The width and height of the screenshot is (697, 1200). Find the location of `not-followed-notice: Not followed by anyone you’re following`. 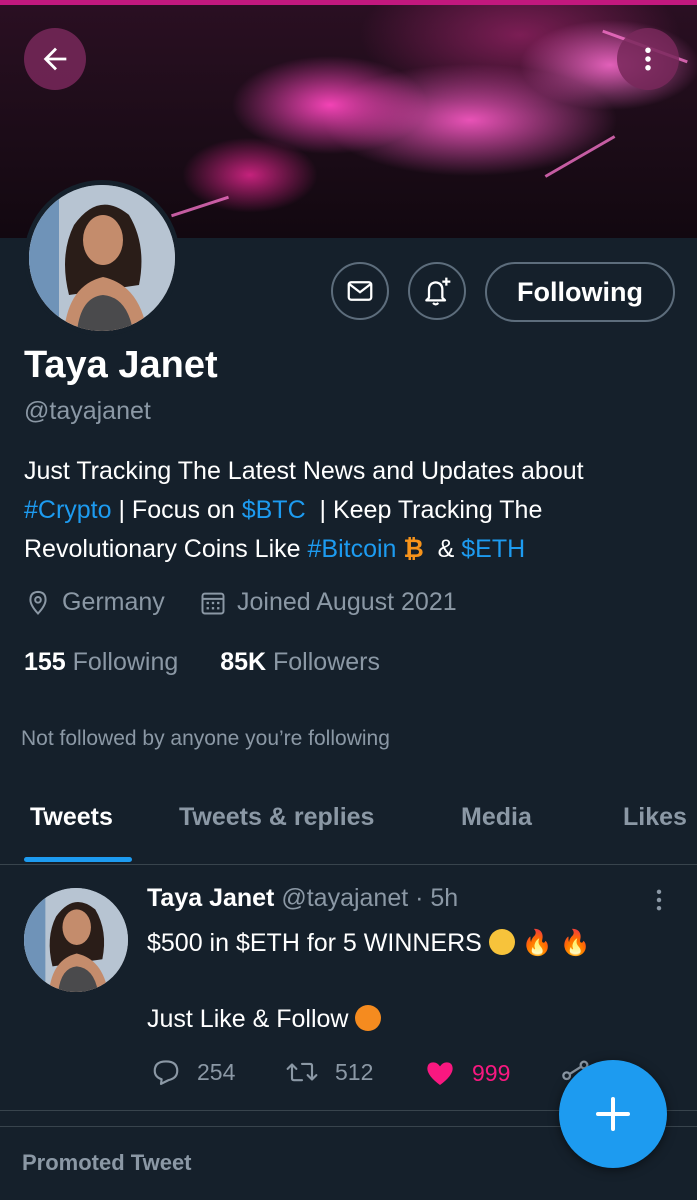

not-followed-notice: Not followed by anyone you’re following is located at coordinates (205, 738).